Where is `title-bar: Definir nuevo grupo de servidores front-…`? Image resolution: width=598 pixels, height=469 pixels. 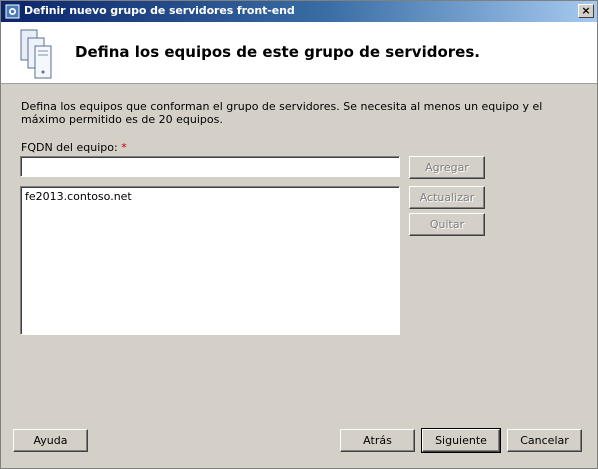 title-bar: Definir nuevo grupo de servidores front-… is located at coordinates (299, 11).